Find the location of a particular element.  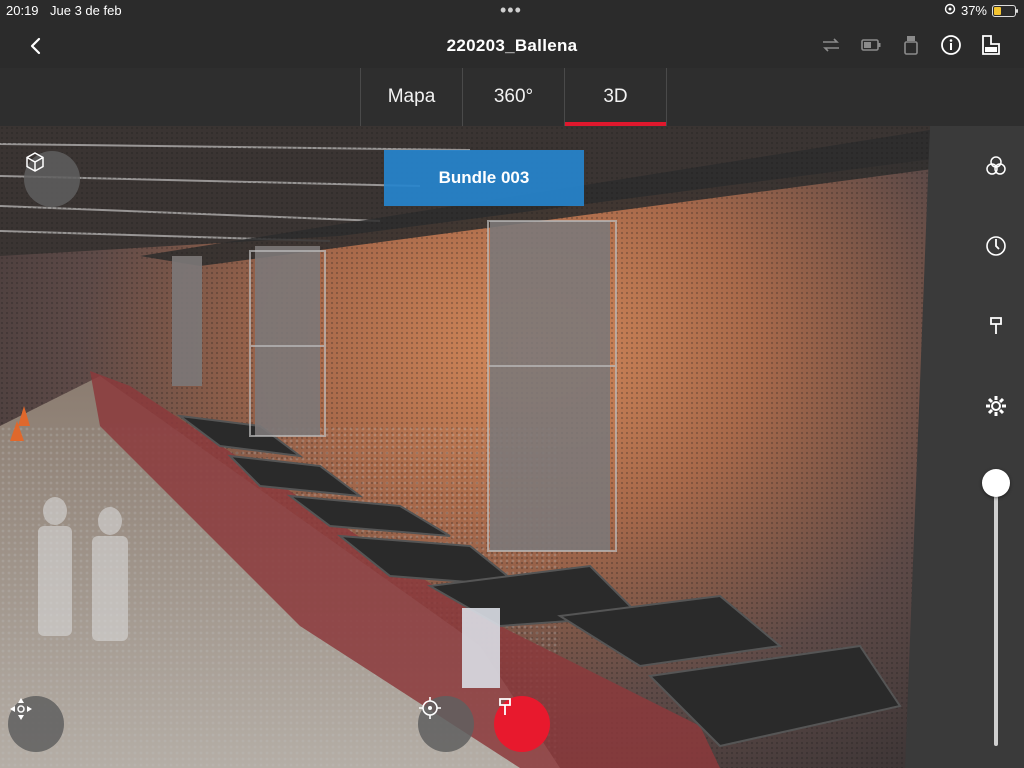

layers-icon is located at coordinates (991, 45).